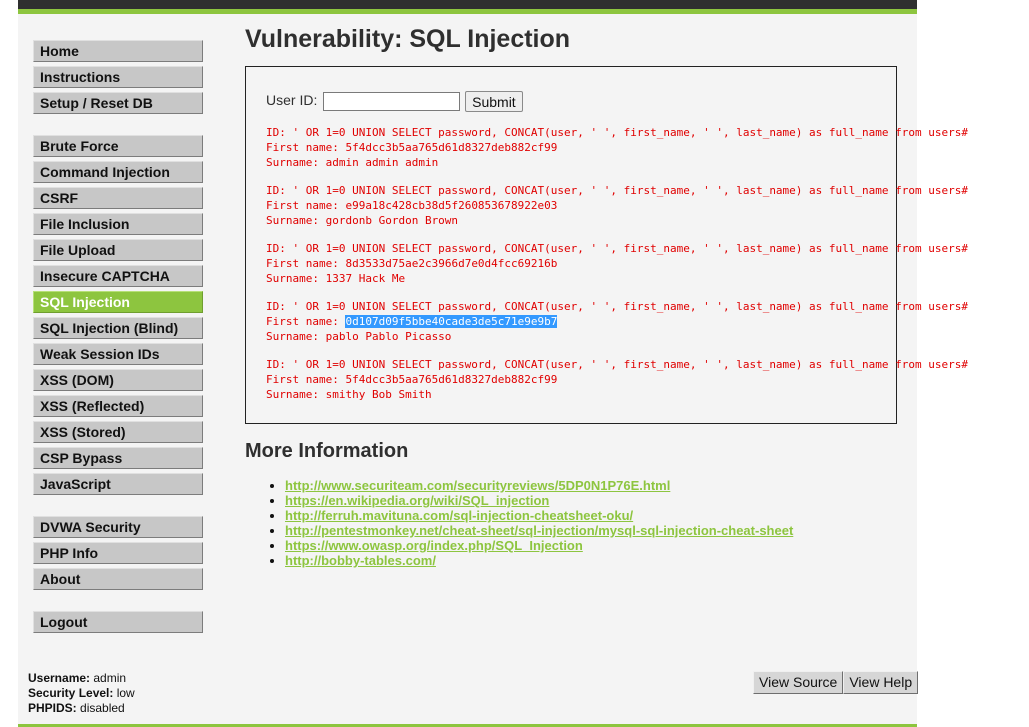 This screenshot has height=727, width=1029. Describe the element at coordinates (118, 432) in the screenshot. I see `menu-item-xss-stored: XSS (Stored)` at that location.